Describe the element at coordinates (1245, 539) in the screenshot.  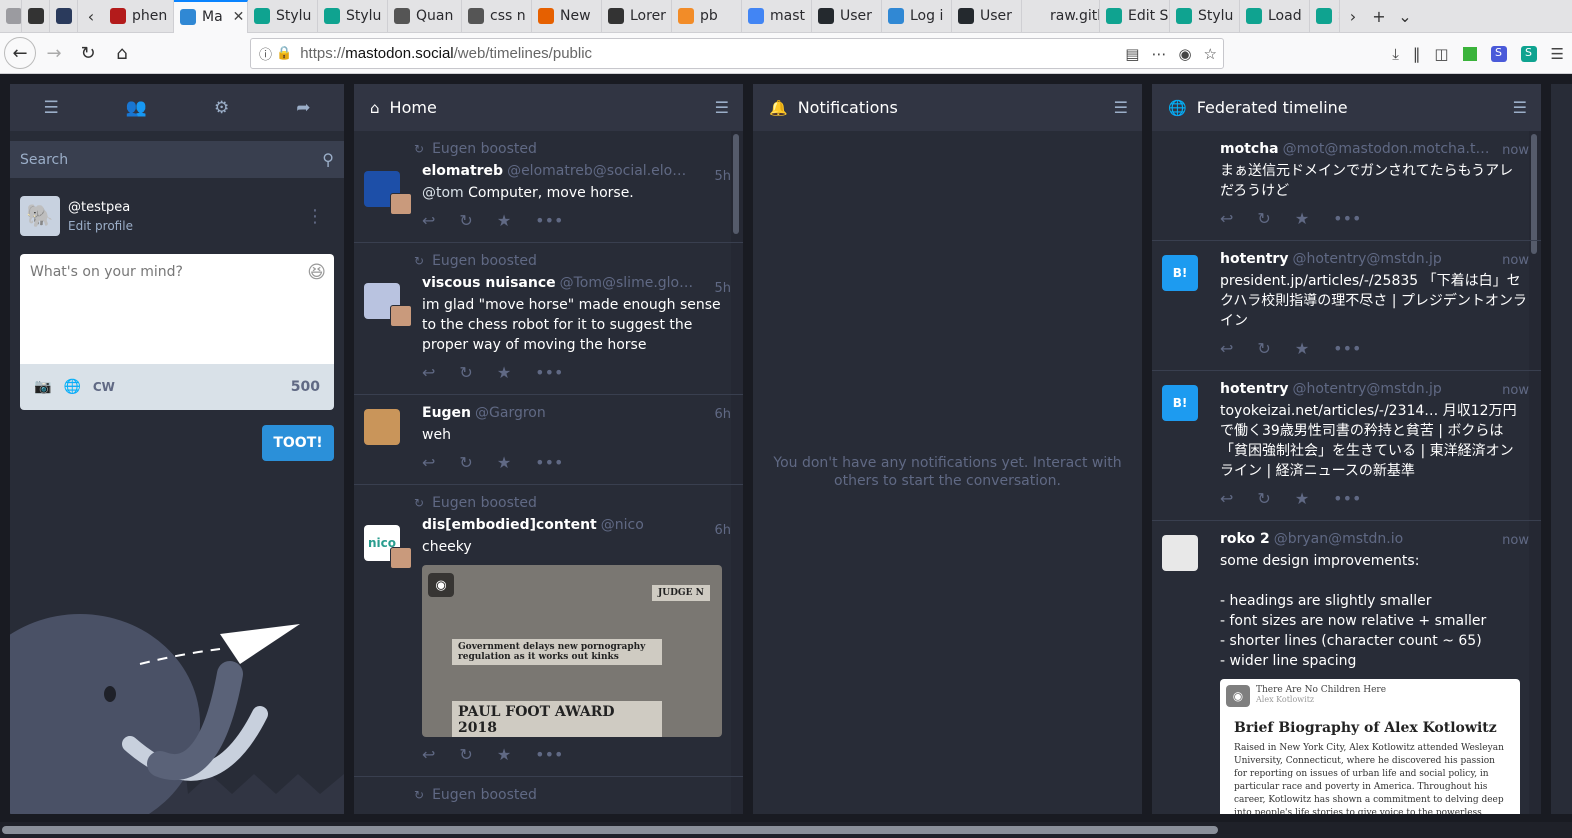
I see `display-name: roko 2` at that location.